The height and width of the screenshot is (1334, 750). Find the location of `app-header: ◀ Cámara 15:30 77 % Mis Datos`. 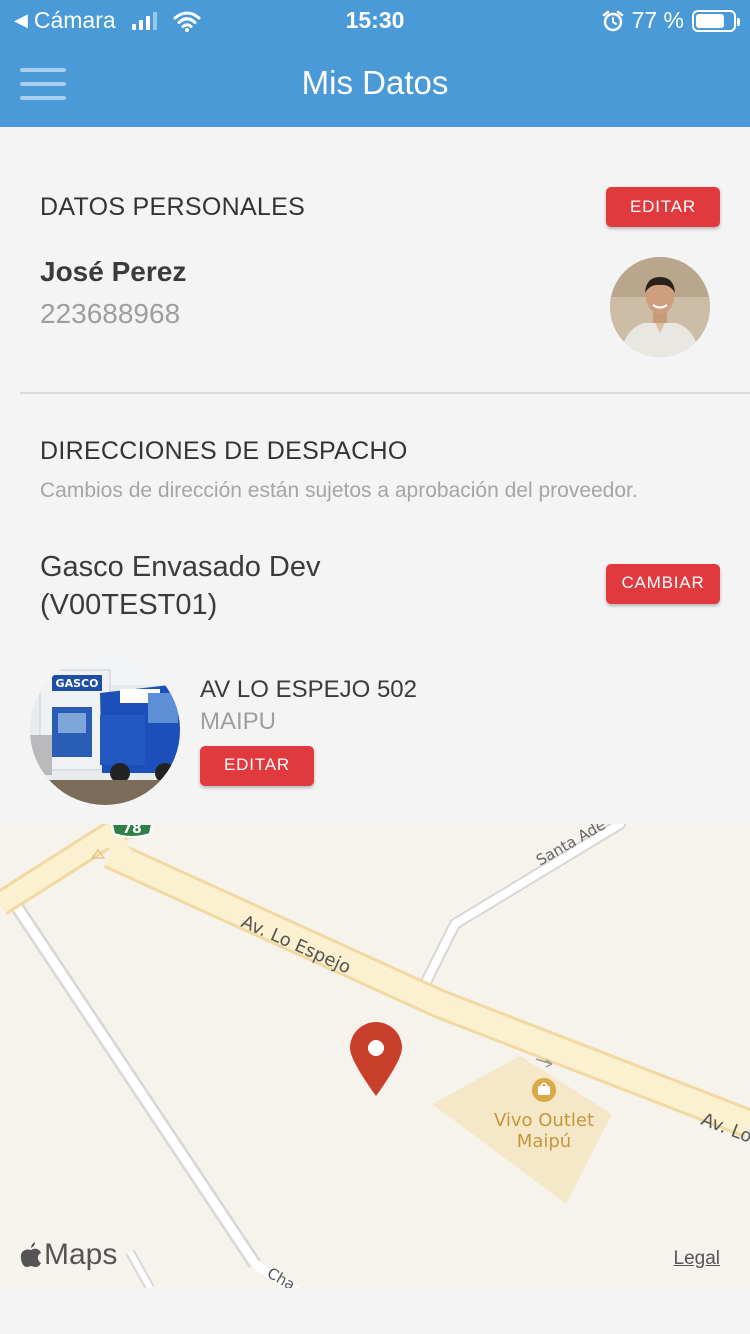

app-header: ◀ Cámara 15:30 77 % Mis Datos is located at coordinates (375, 63).